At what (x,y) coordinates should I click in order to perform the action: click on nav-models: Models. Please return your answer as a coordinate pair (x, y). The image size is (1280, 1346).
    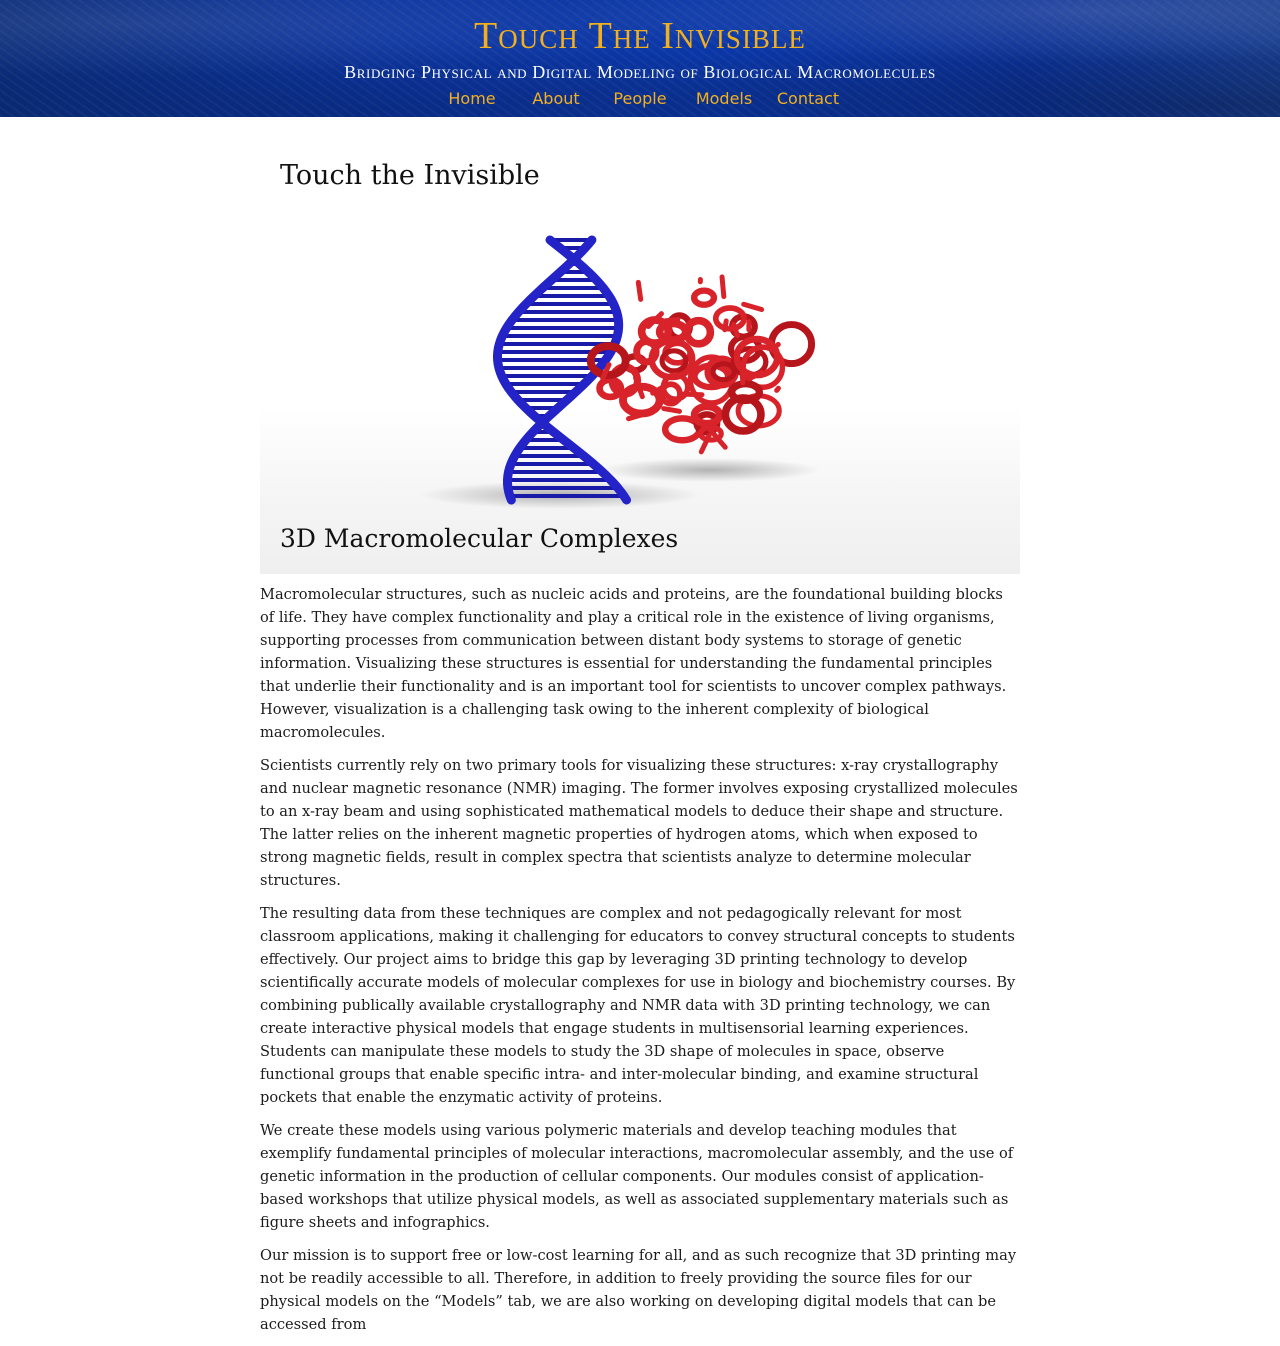
    Looking at the image, I should click on (724, 100).